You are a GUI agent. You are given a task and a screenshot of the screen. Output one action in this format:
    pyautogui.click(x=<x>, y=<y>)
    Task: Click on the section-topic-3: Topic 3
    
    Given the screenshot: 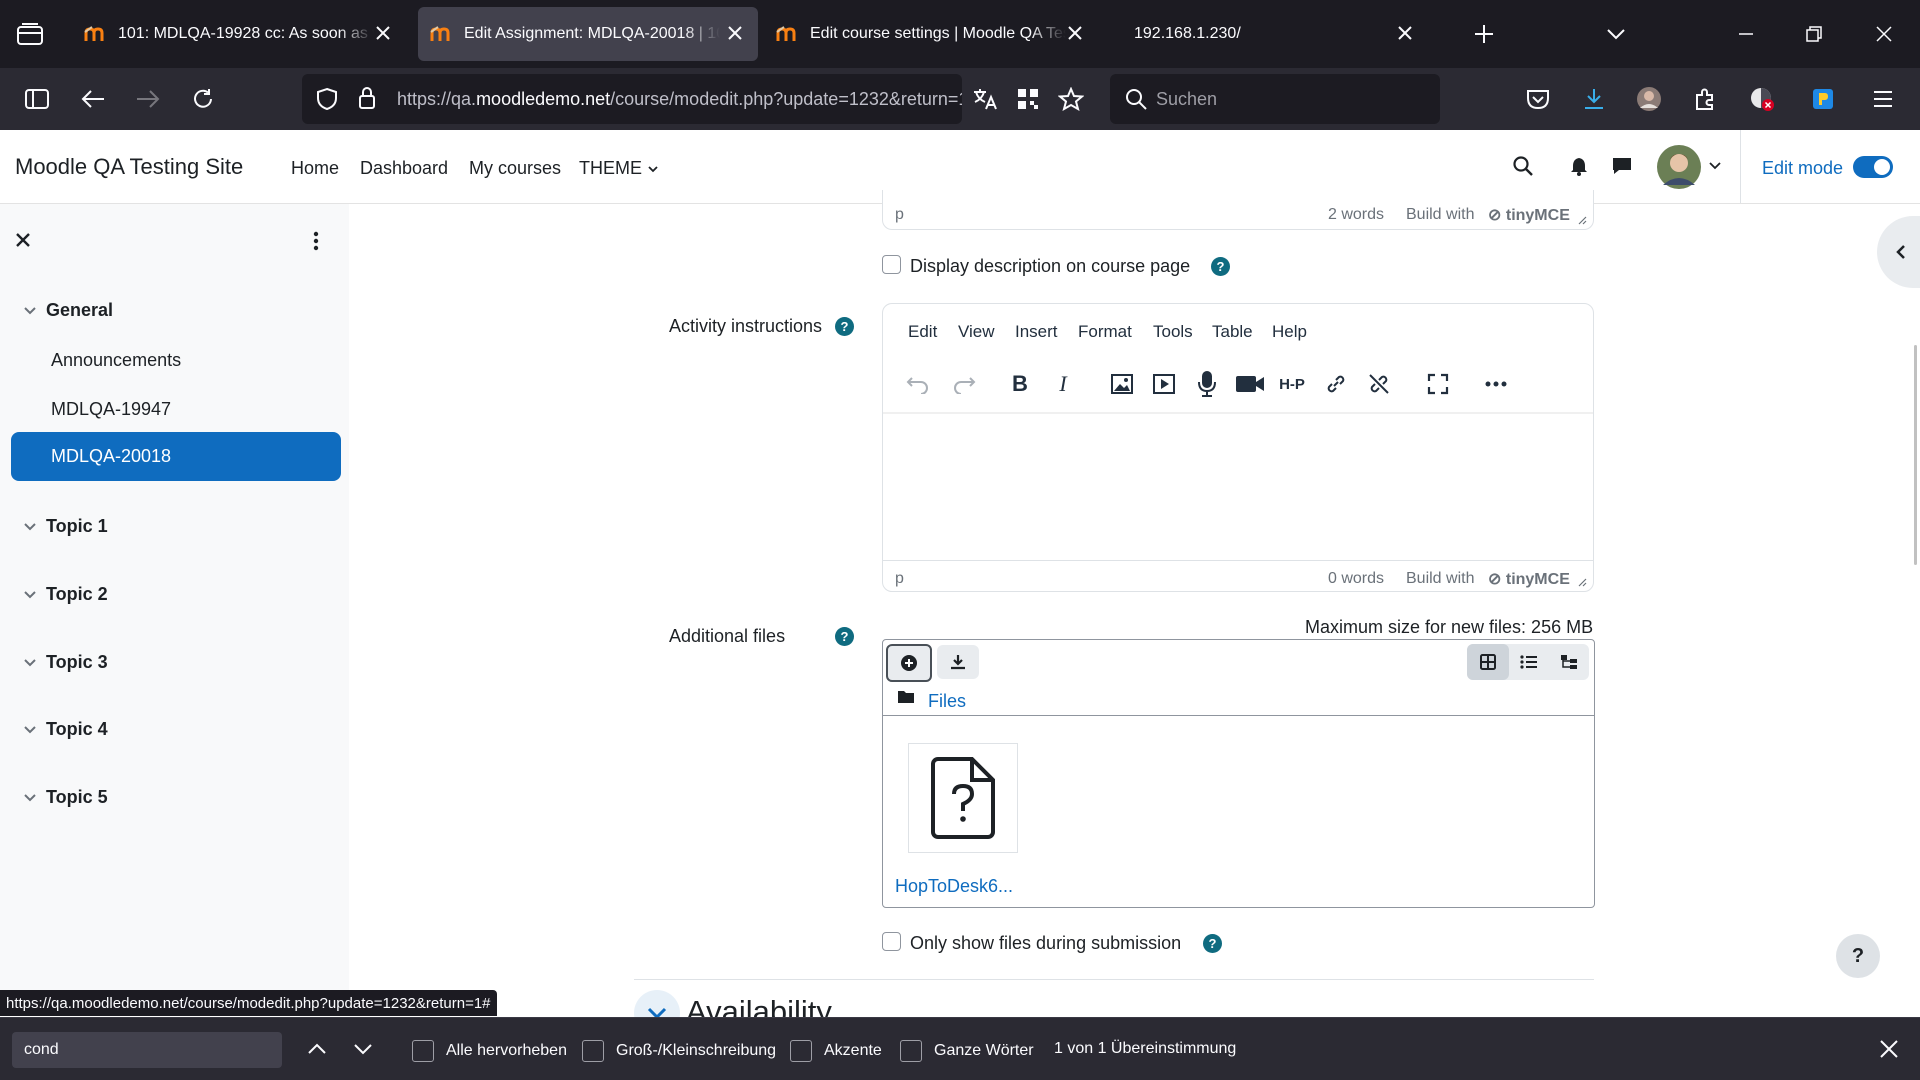 What is the action you would take?
    pyautogui.click(x=66, y=662)
    